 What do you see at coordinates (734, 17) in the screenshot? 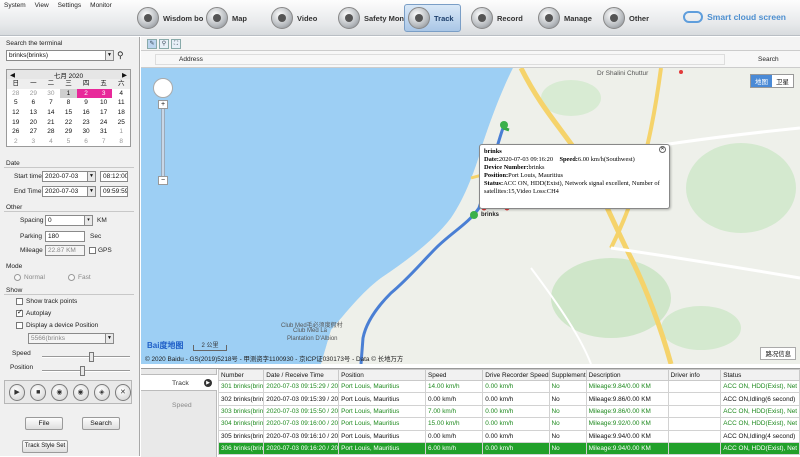
I see `smart-cloud-screen-button: Smart cloud screen` at bounding box center [734, 17].